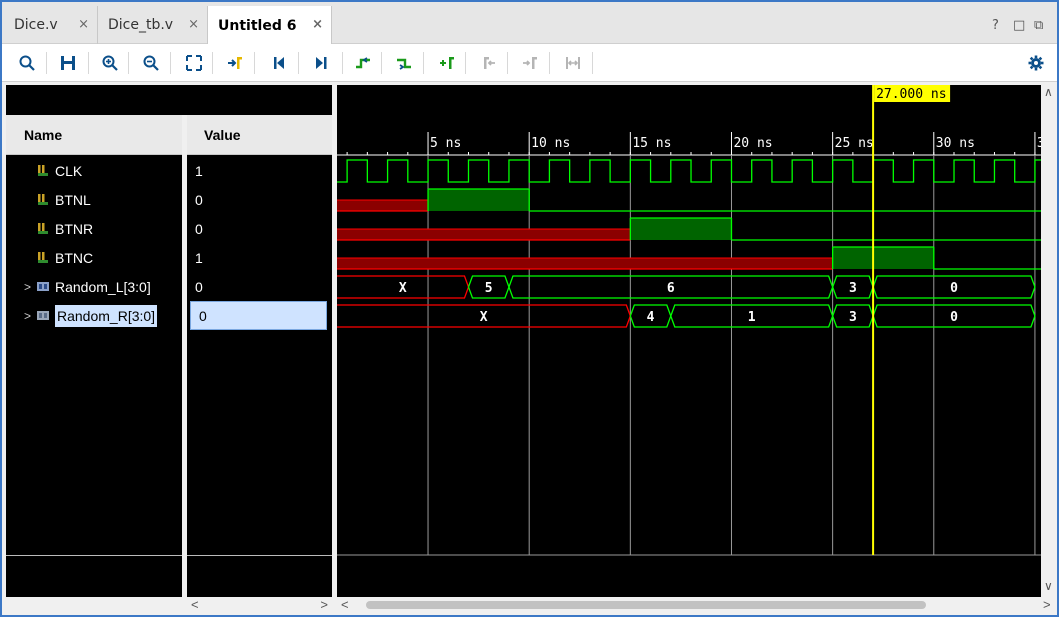  What do you see at coordinates (257, 25) in the screenshot?
I see `tab-label: Untitled 6` at bounding box center [257, 25].